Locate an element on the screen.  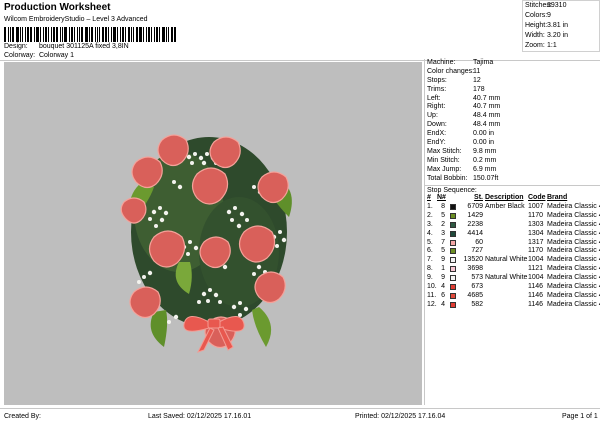
stop-sequence-row: 8. 1 3698 1121Madeira Classic 40 is located at coordinates (512, 269).